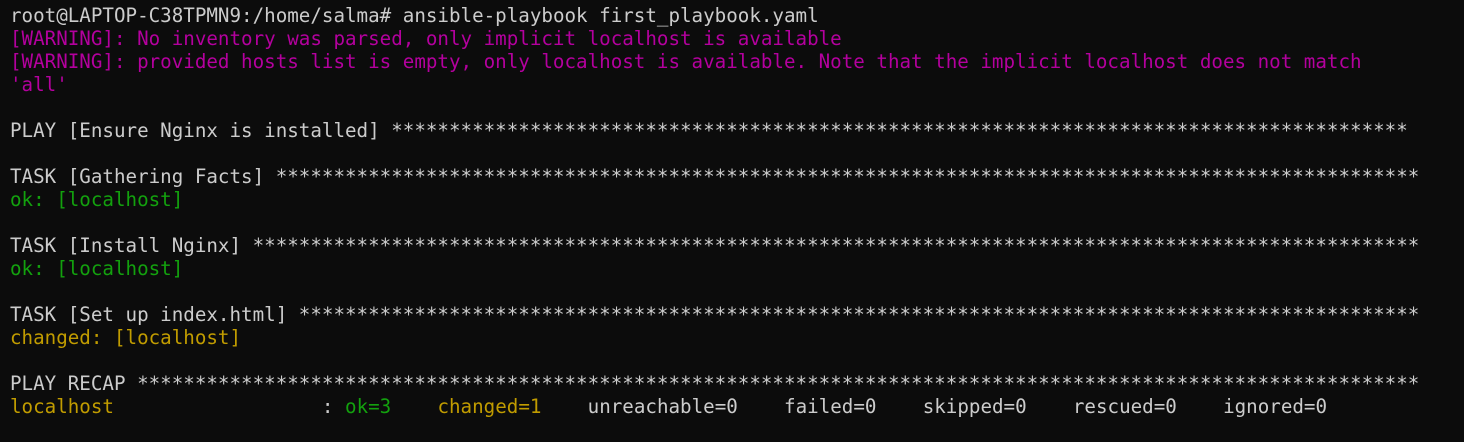 The height and width of the screenshot is (442, 1464). I want to click on recap-failed: failed=0, so click(830, 406).